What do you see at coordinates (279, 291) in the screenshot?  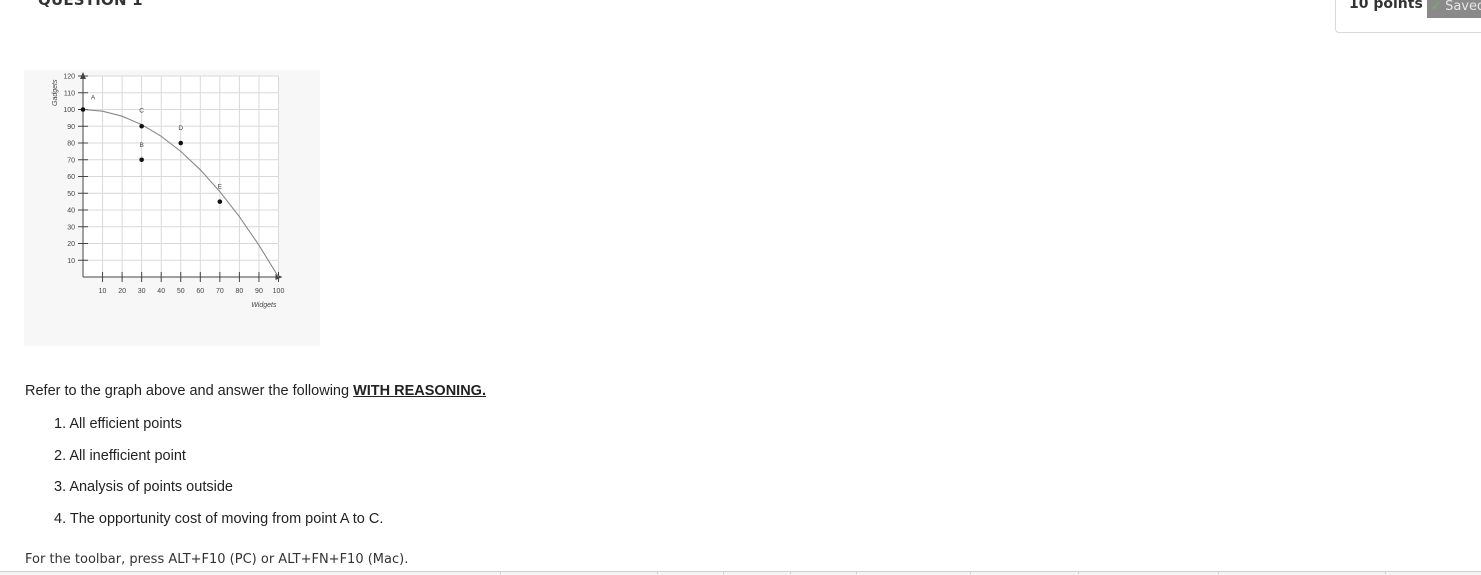 I see `x-tick-label: 100` at bounding box center [279, 291].